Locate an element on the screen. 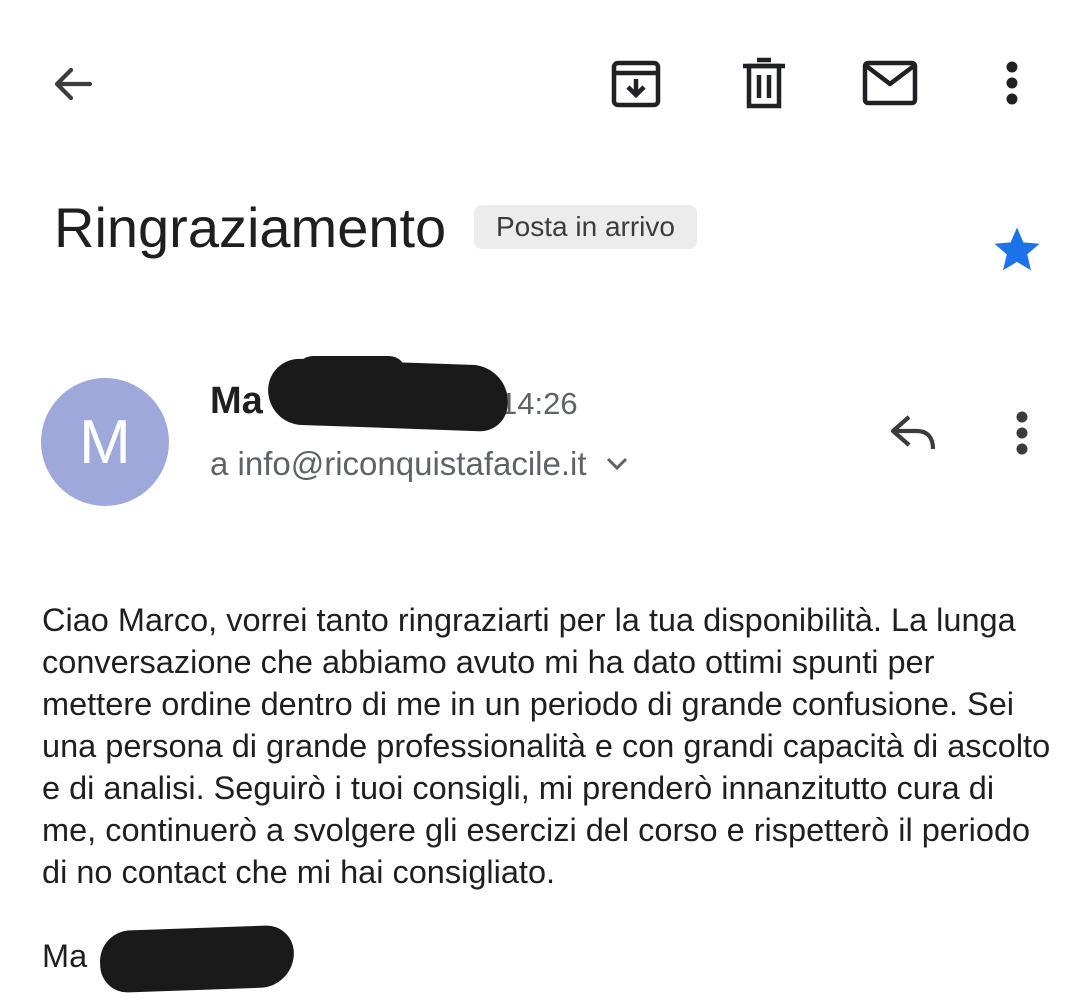 This screenshot has height=1000, width=1080. star-icon is located at coordinates (1017, 249).